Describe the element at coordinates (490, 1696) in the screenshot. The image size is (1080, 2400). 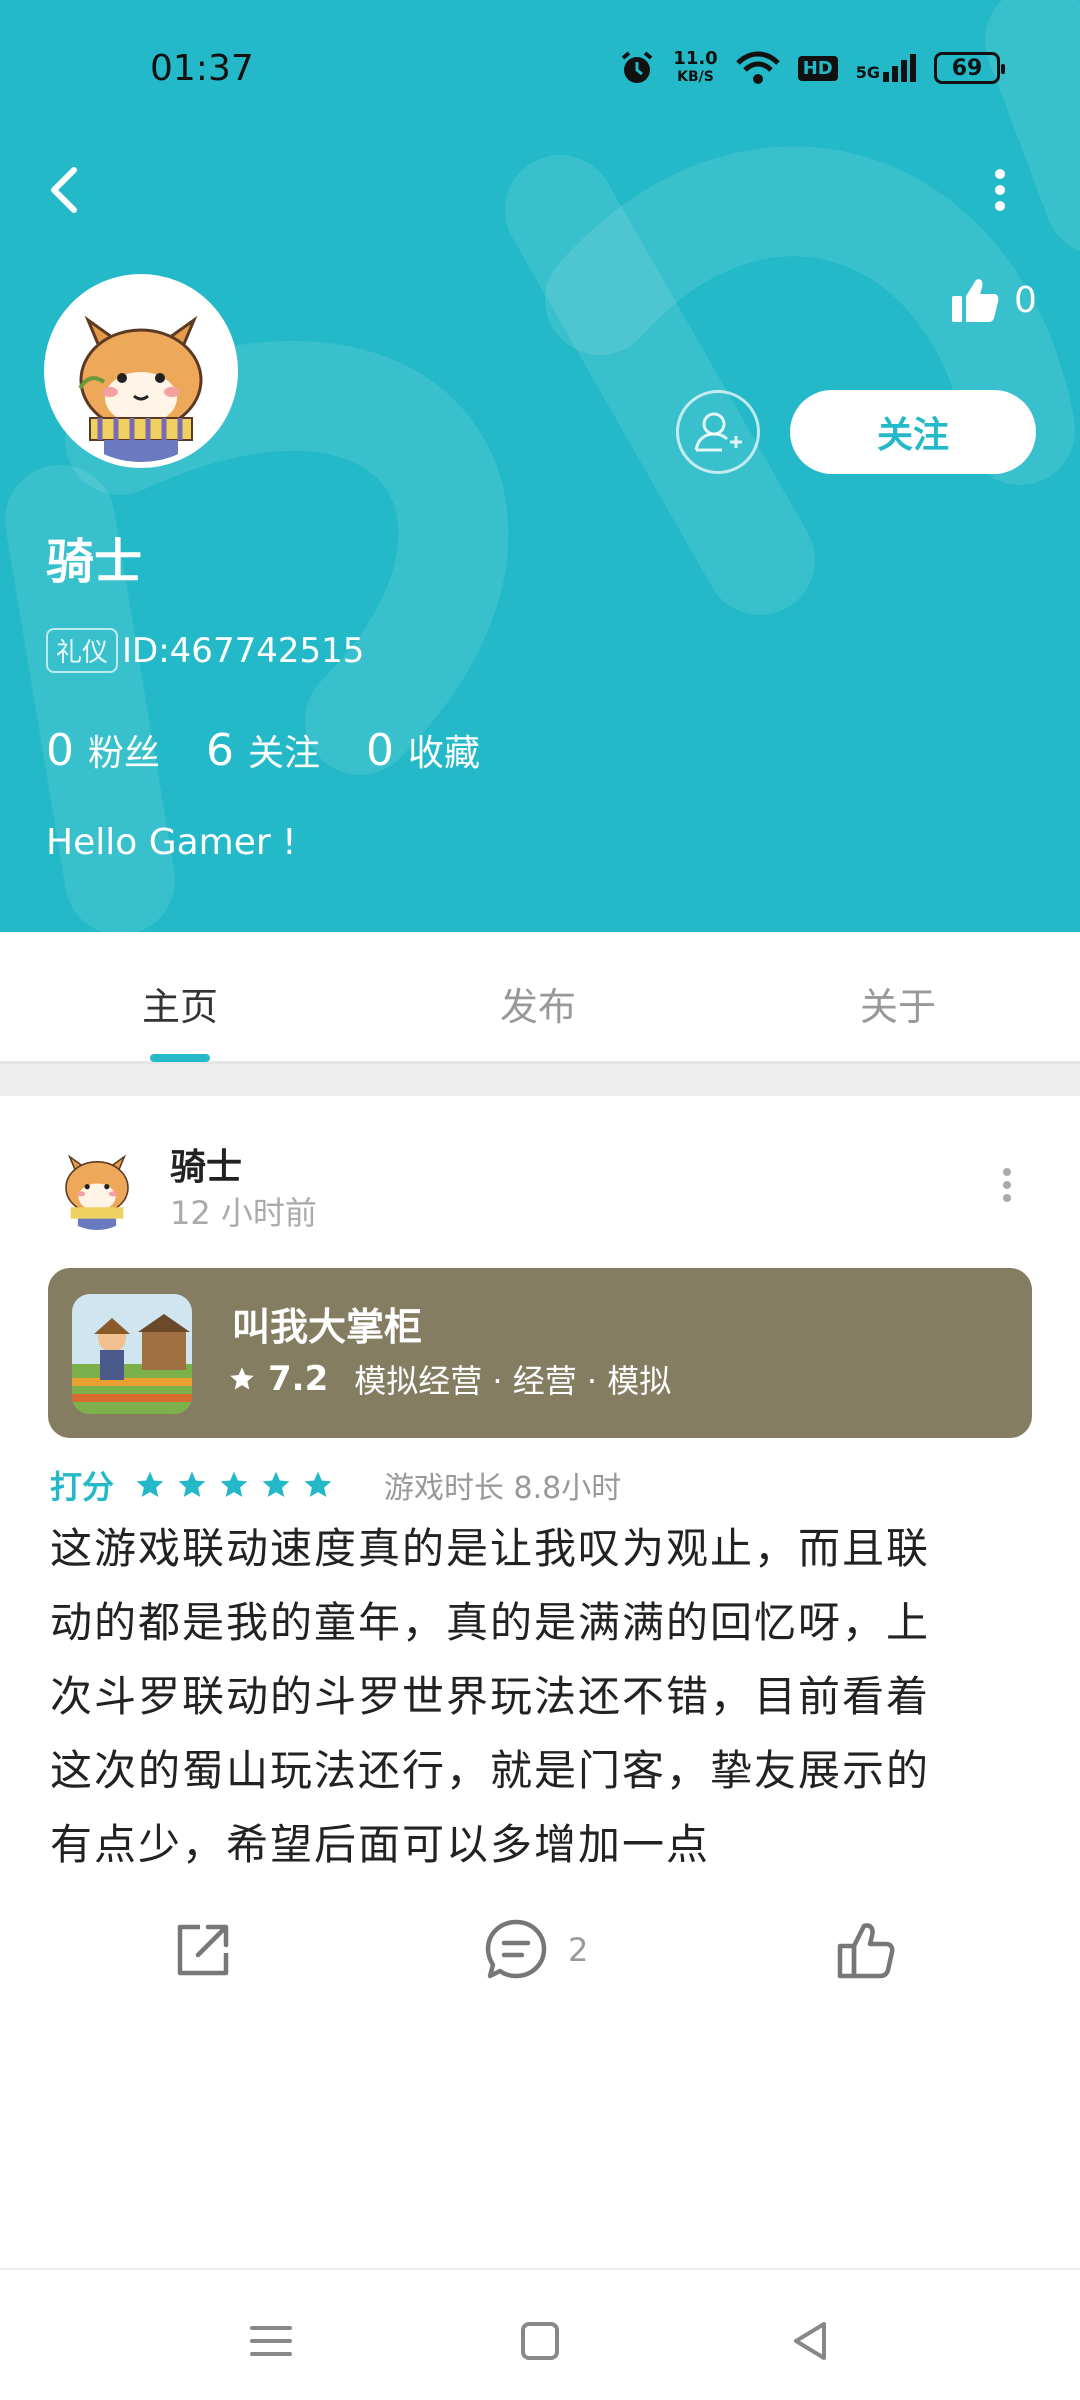
I see `post-body-line: 次斗罗联动的斗罗世界玩法还不错，目前看着` at that location.